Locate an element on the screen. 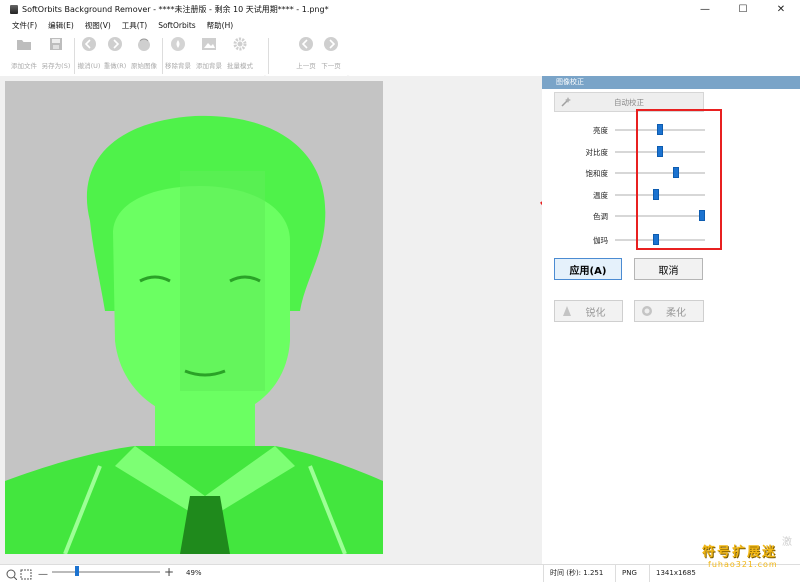  prev-page-label: 上一页 is located at coordinates (306, 66).